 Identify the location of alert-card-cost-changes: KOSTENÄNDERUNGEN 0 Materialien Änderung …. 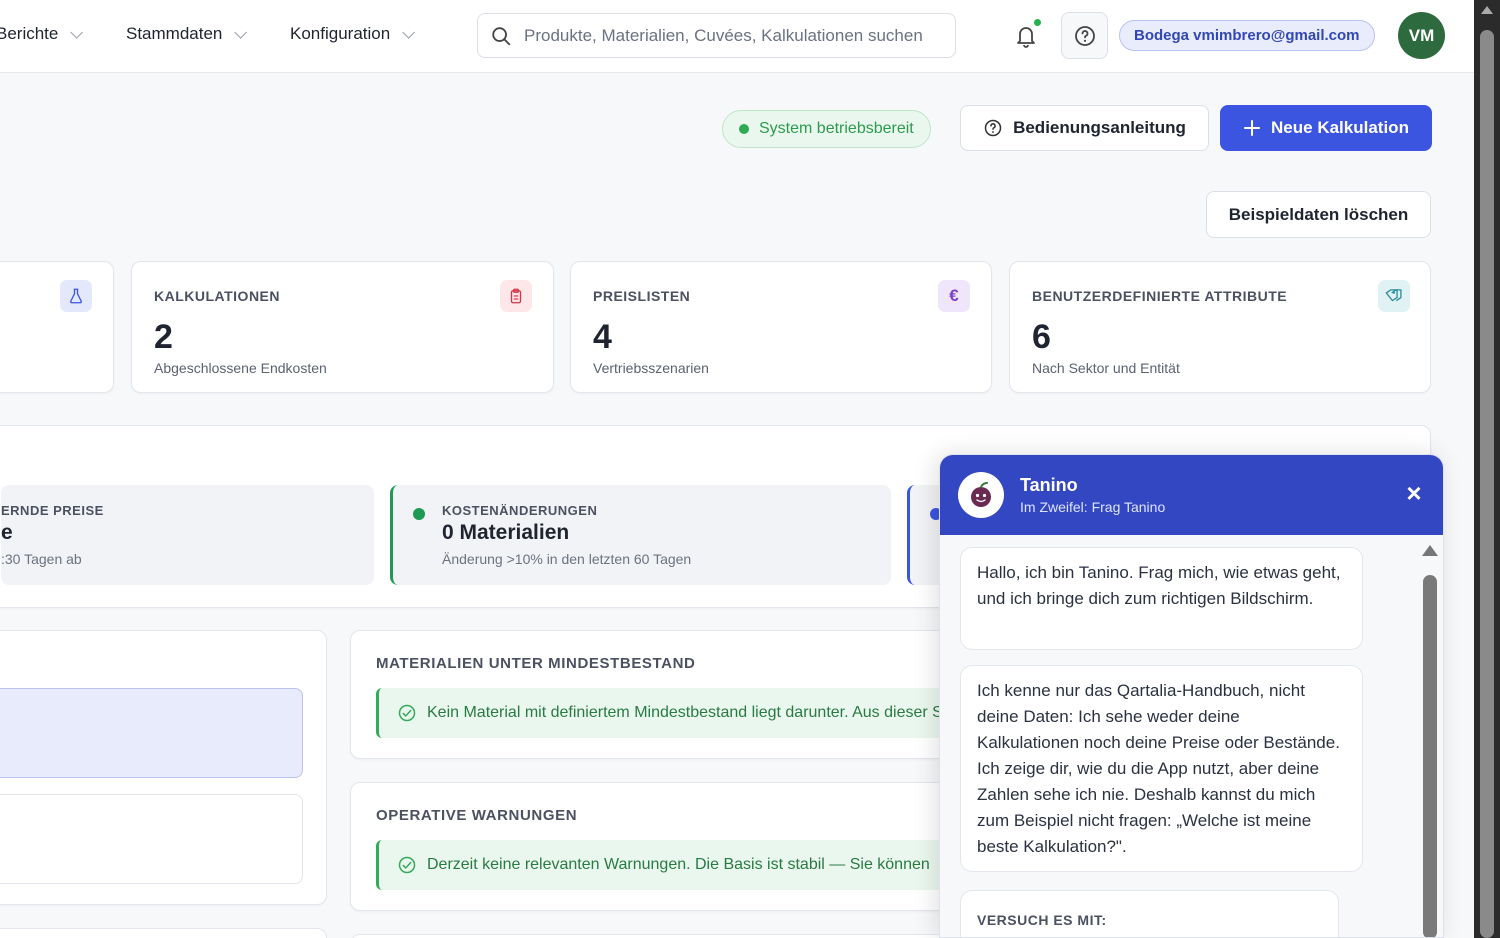
(640, 535).